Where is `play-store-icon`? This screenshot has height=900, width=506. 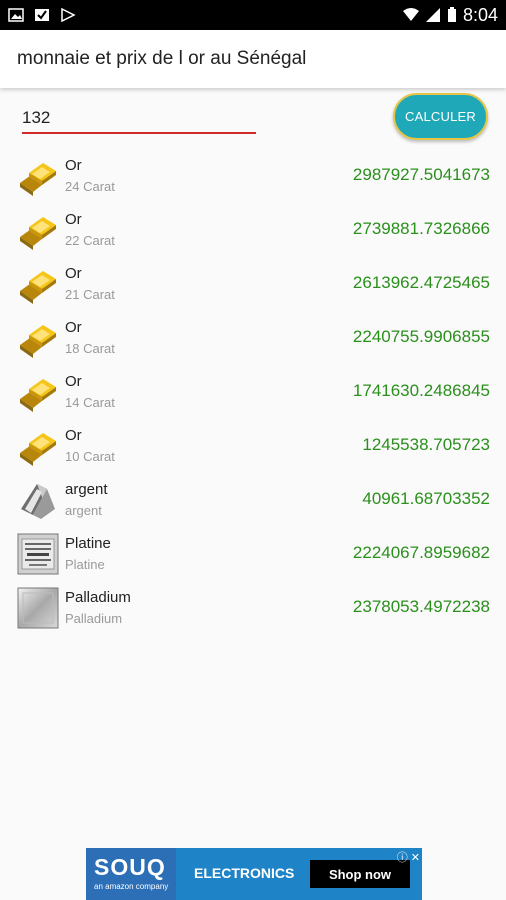
play-store-icon is located at coordinates (68, 15).